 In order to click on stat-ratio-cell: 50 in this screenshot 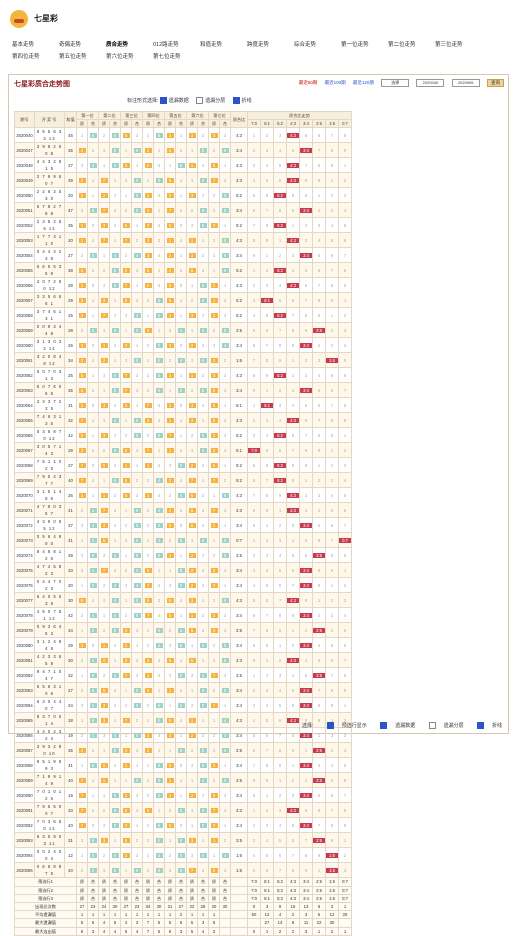, I will do `click(254, 915)`.